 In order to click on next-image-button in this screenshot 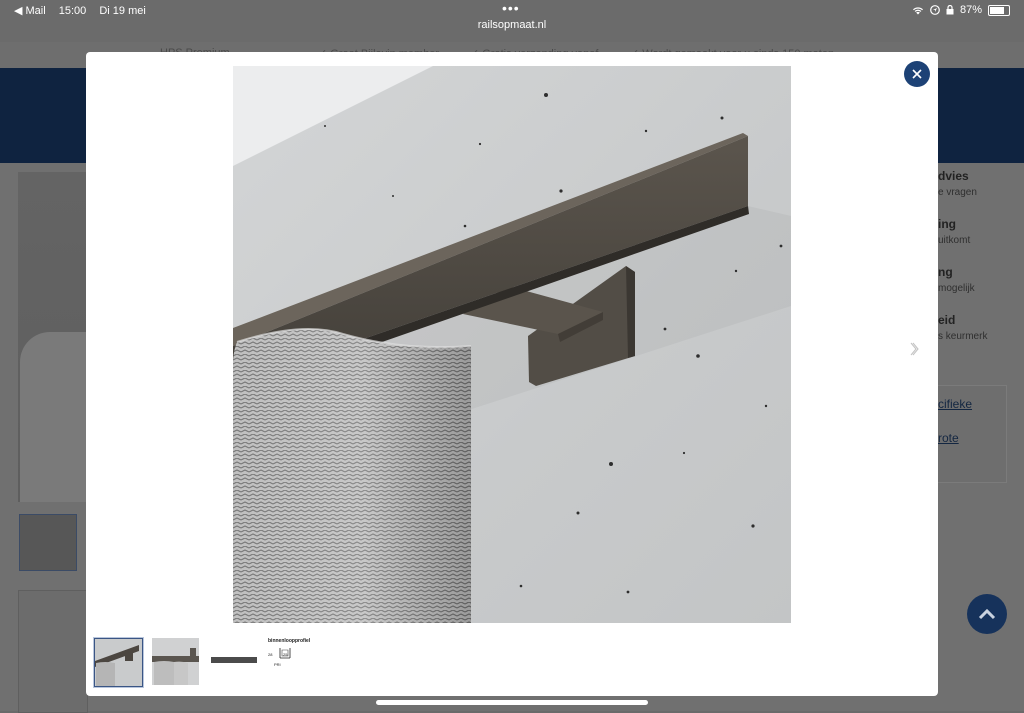, I will do `click(914, 351)`.